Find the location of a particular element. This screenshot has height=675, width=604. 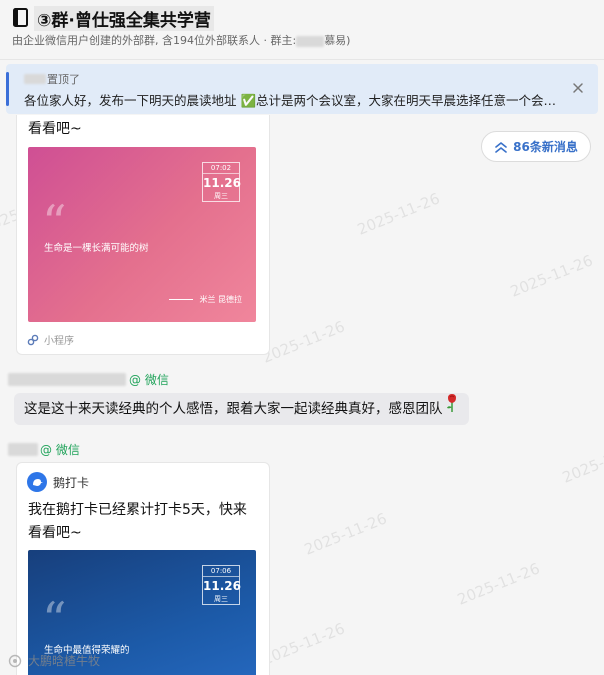

book-icon is located at coordinates (21, 18).